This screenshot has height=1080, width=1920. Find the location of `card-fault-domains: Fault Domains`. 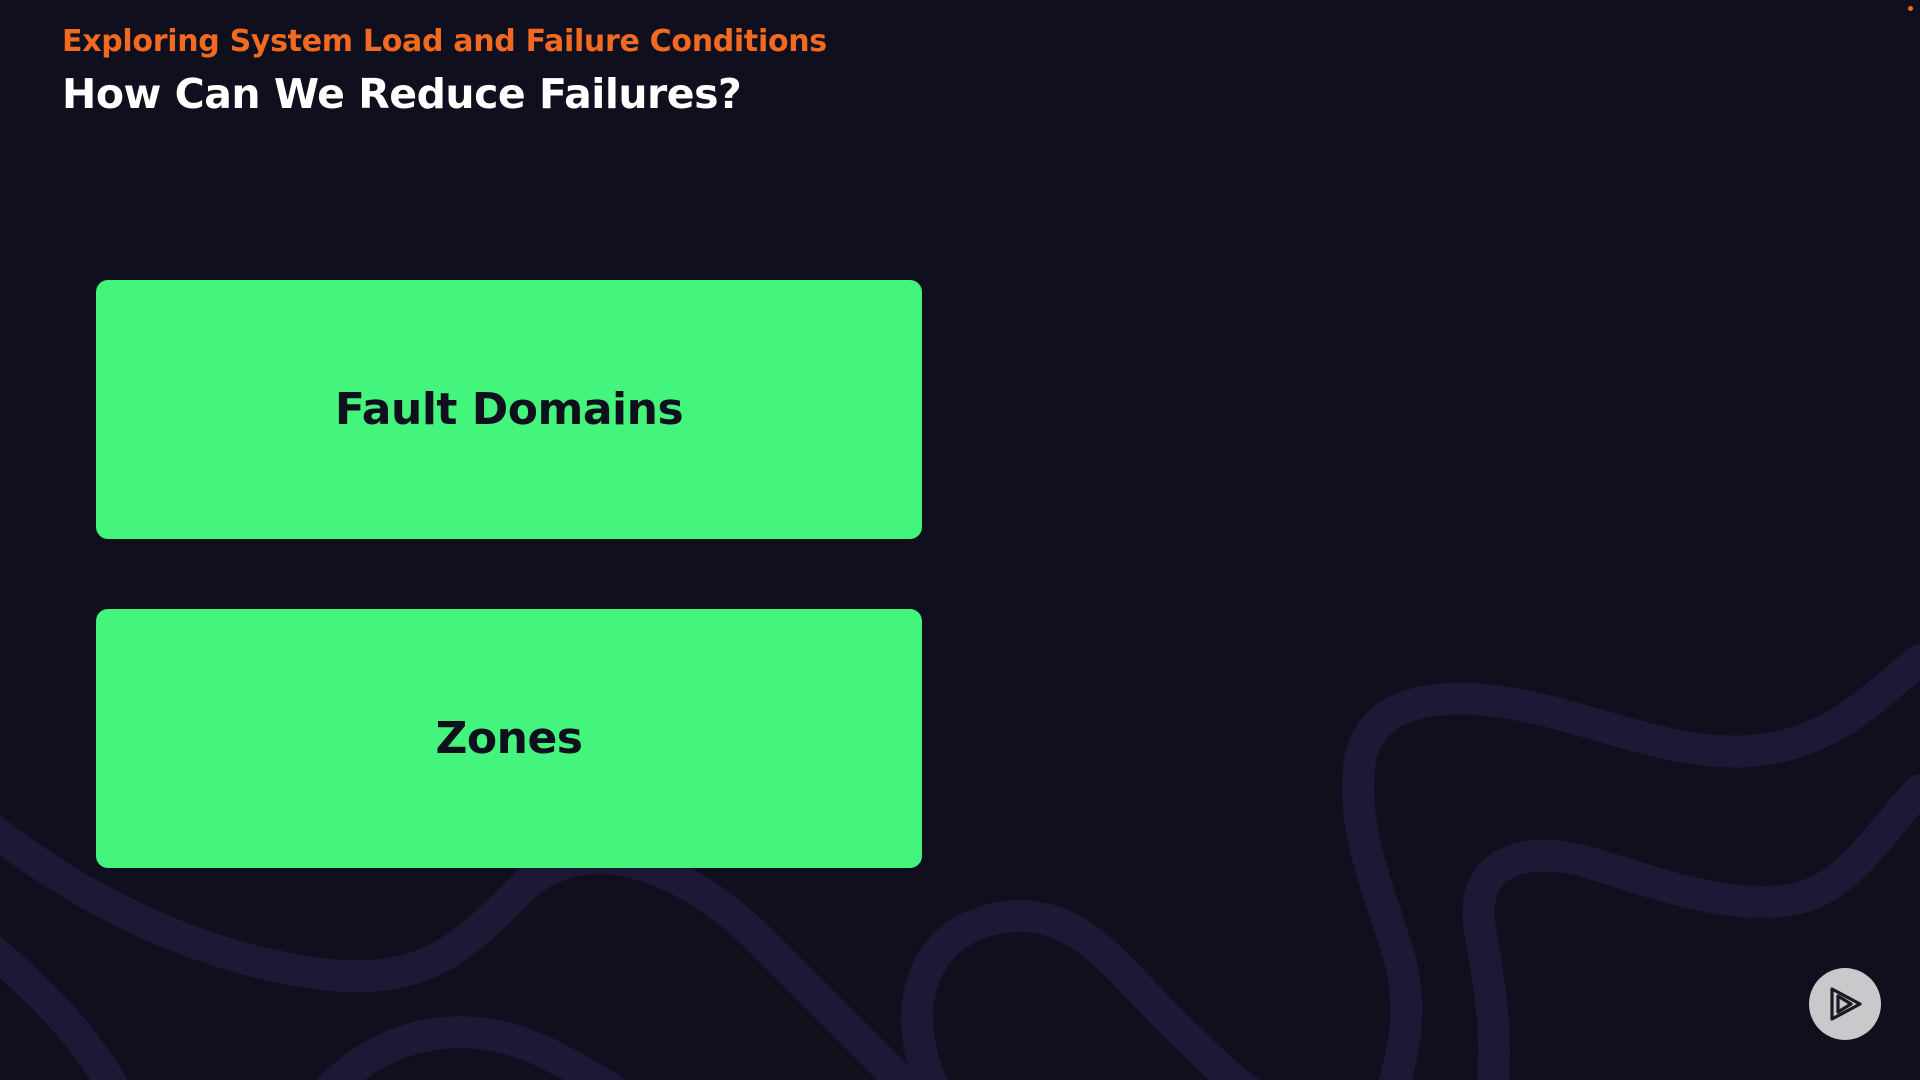

card-fault-domains: Fault Domains is located at coordinates (509, 409).